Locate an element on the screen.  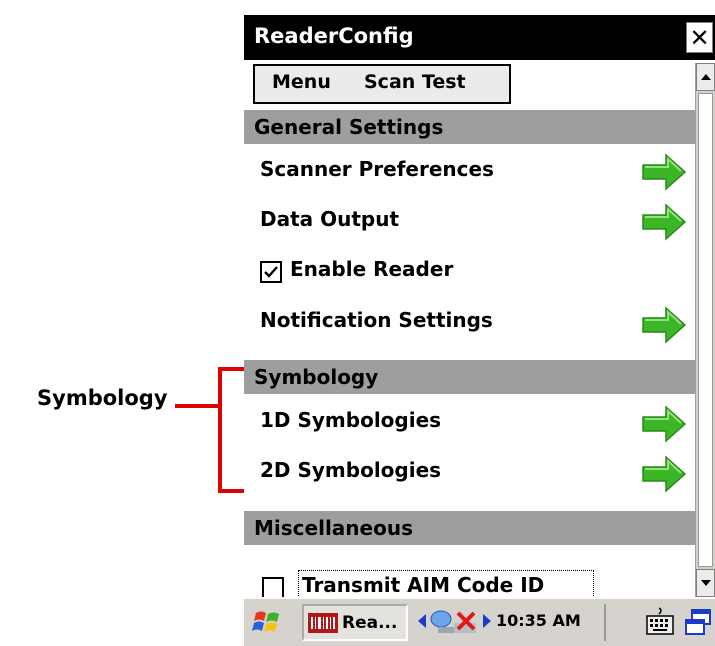
annotation-bracket-vertical is located at coordinates (220, 430).